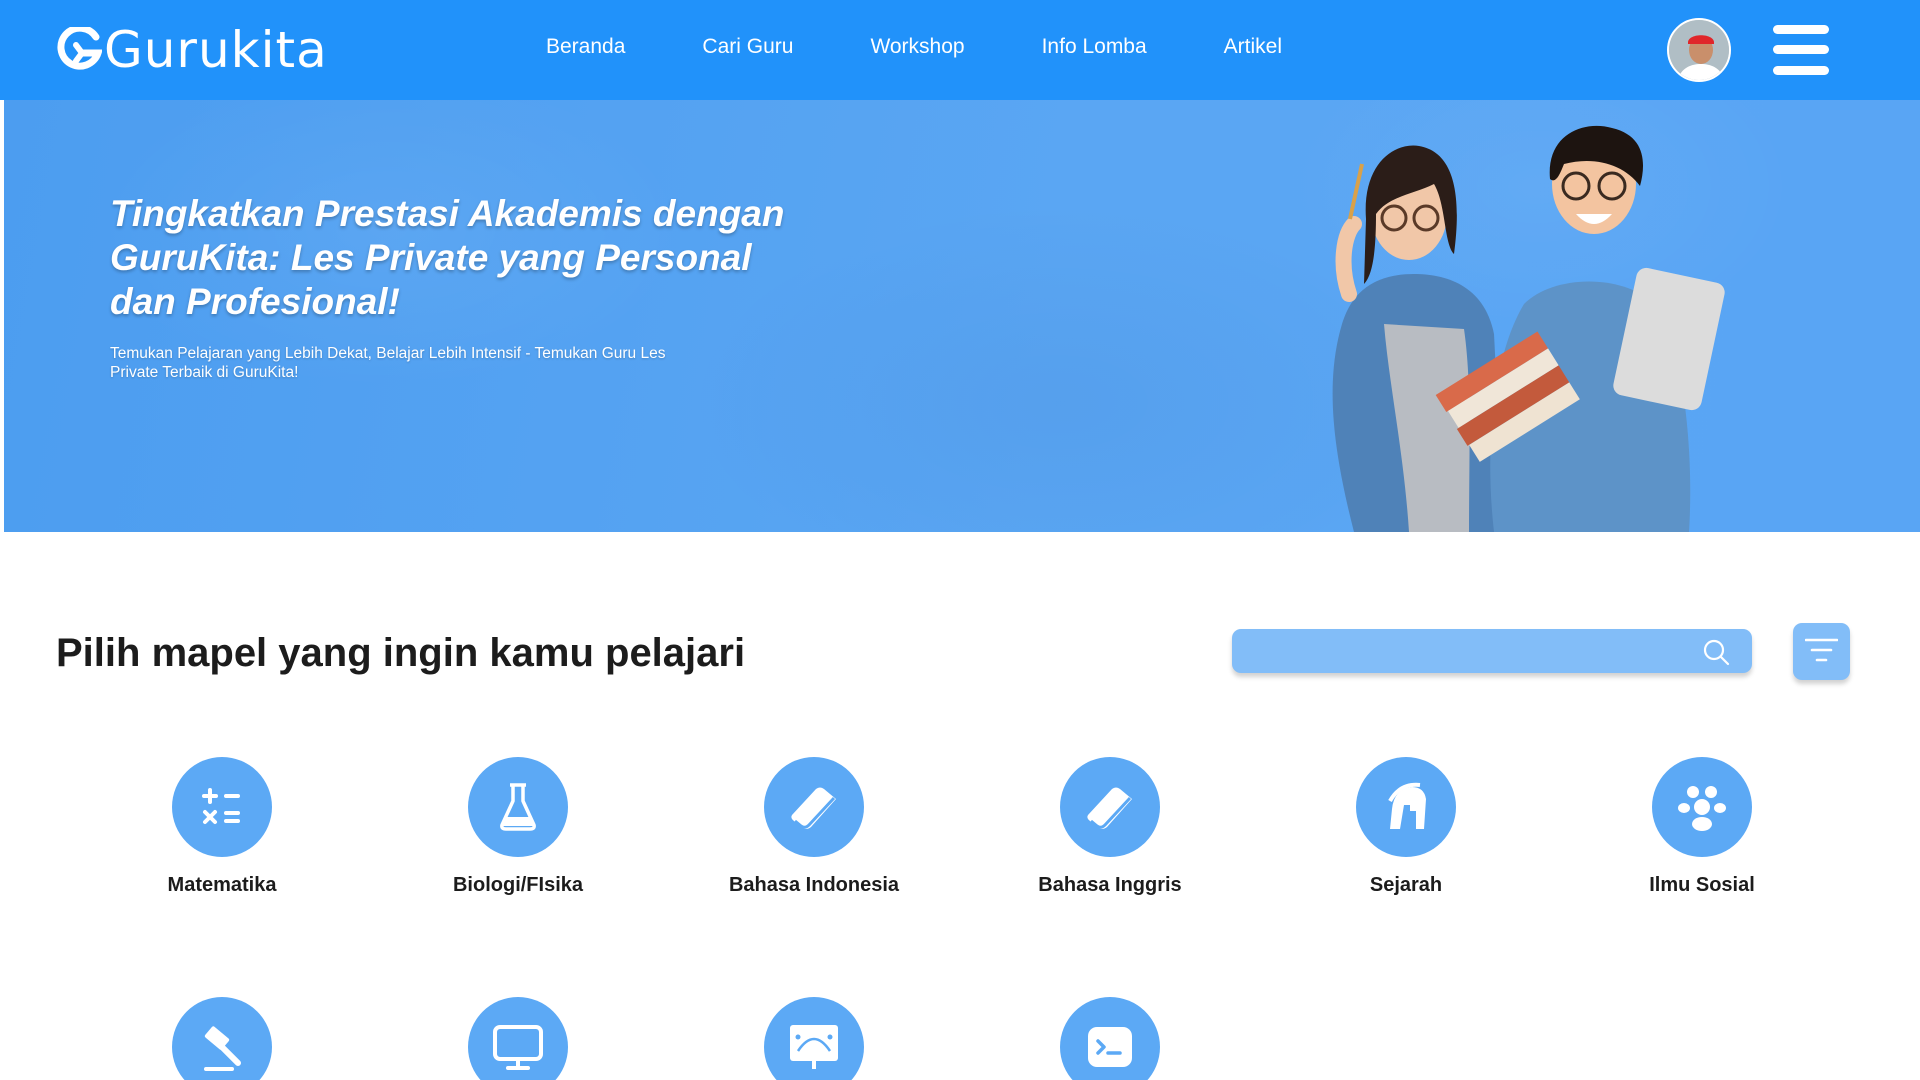 This screenshot has height=1080, width=1920. Describe the element at coordinates (814, 885) in the screenshot. I see `subject-label: Bahasa Indonesia` at that location.